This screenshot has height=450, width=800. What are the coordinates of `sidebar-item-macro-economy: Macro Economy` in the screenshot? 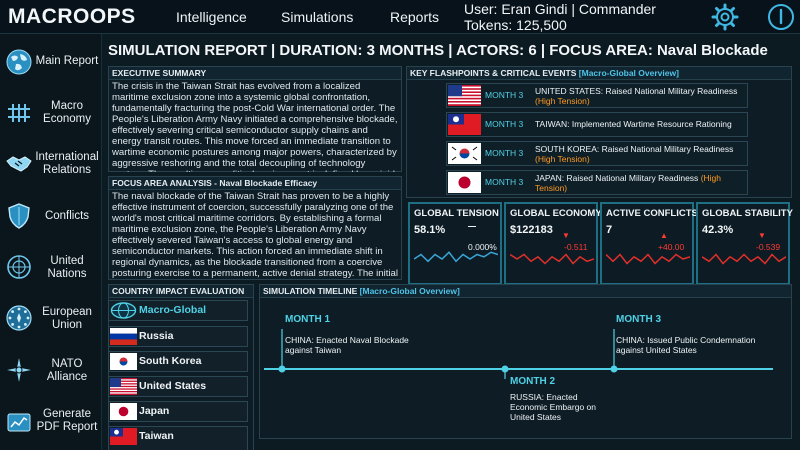 It's located at (51, 114).